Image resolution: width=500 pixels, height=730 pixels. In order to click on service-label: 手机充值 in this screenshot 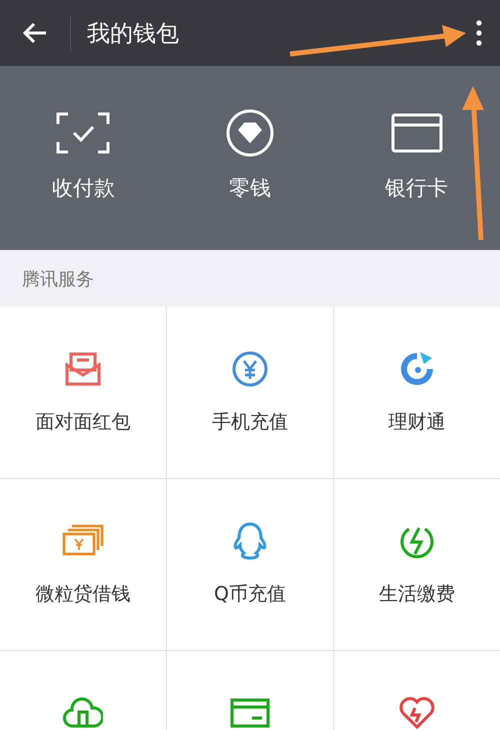, I will do `click(250, 422)`.